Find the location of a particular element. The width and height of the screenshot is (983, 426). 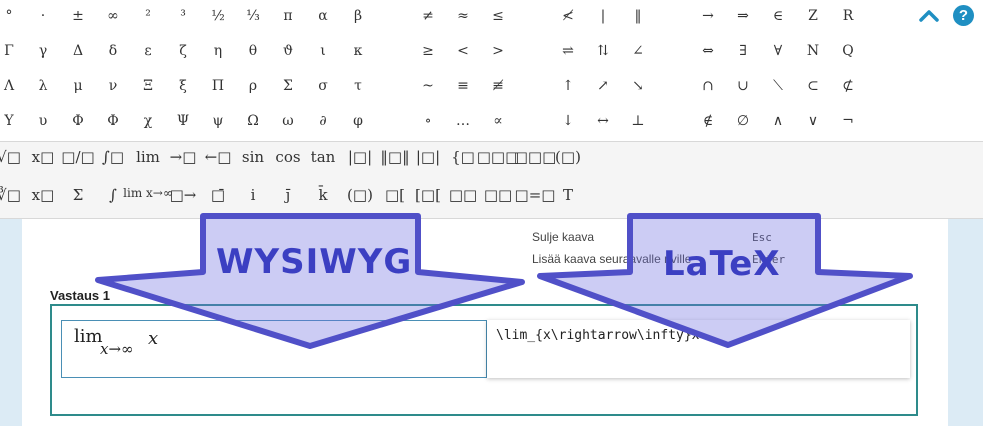

symbol-button: Q is located at coordinates (848, 51).